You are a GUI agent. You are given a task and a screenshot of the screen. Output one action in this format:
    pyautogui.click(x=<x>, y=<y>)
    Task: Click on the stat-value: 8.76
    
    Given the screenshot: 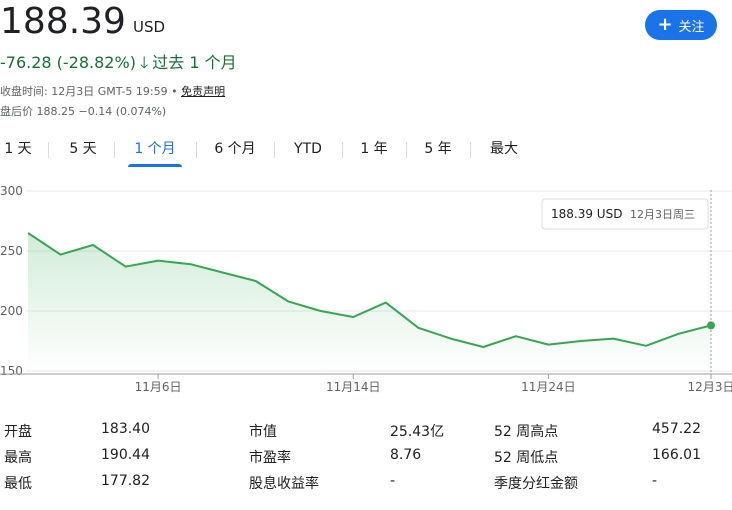 What is the action you would take?
    pyautogui.click(x=406, y=455)
    